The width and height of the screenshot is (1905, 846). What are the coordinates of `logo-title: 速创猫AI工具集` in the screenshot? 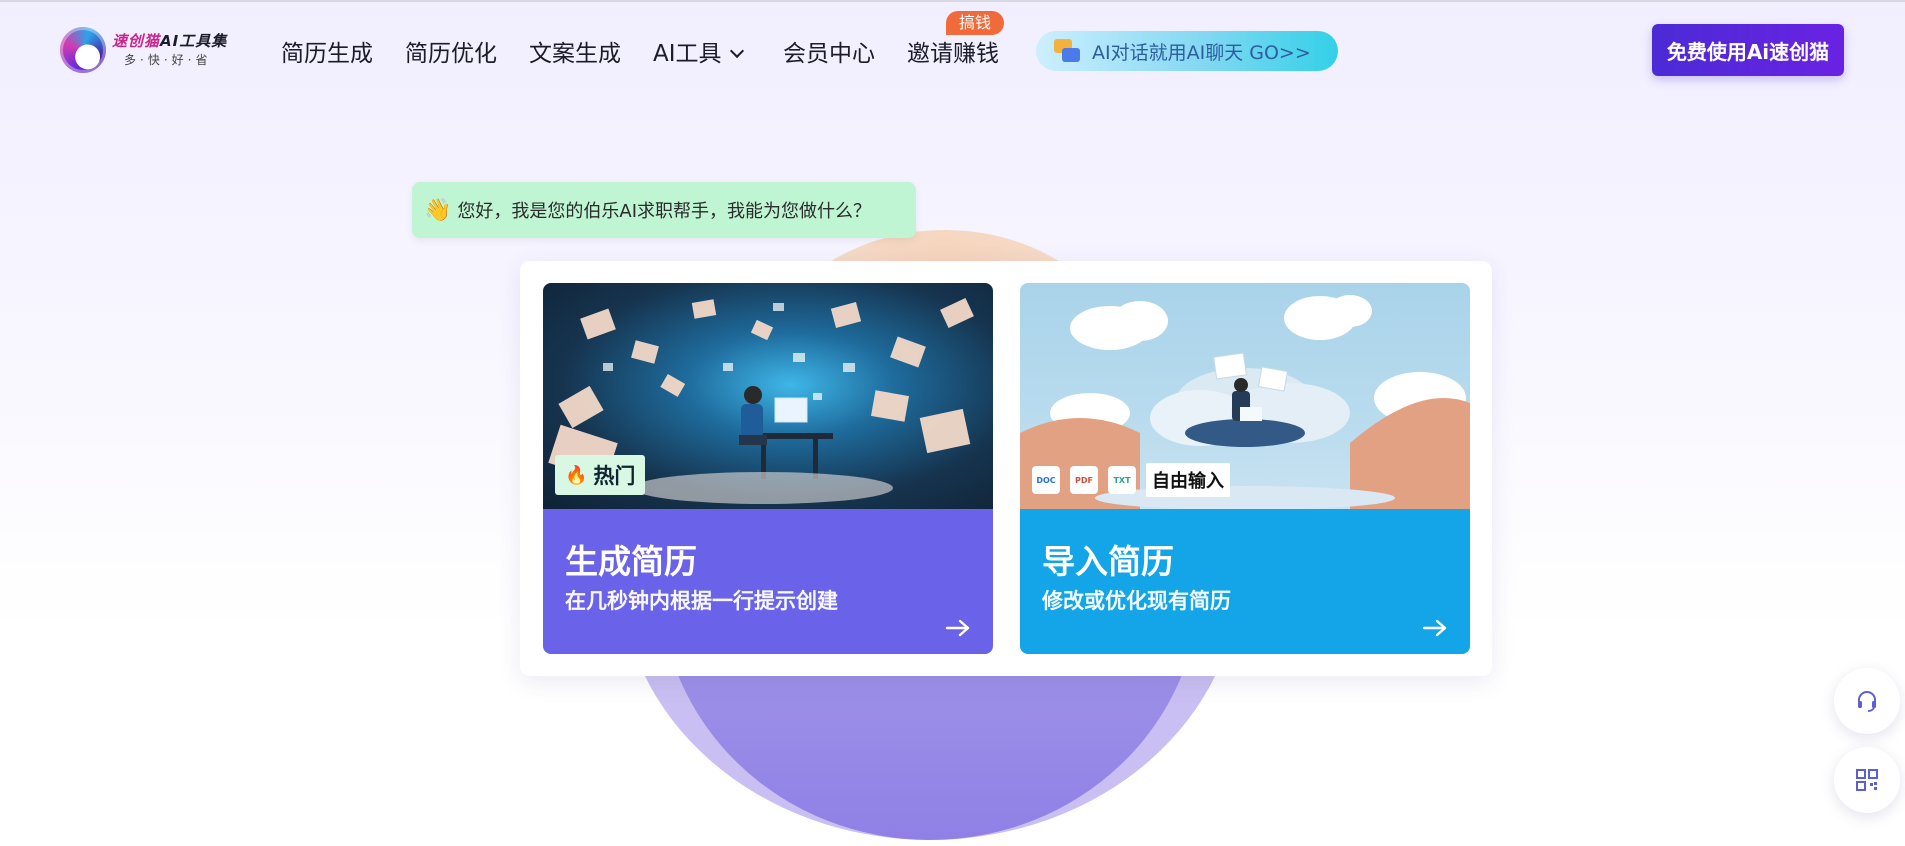 It's located at (169, 41).